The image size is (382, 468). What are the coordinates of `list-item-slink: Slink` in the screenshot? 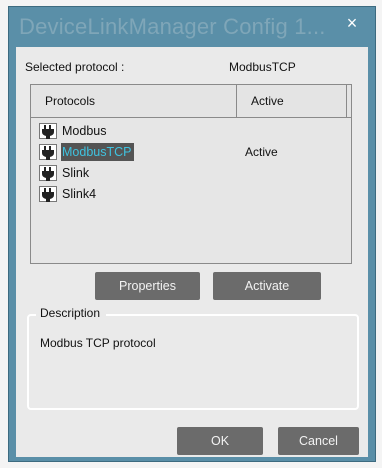 It's located at (189, 173).